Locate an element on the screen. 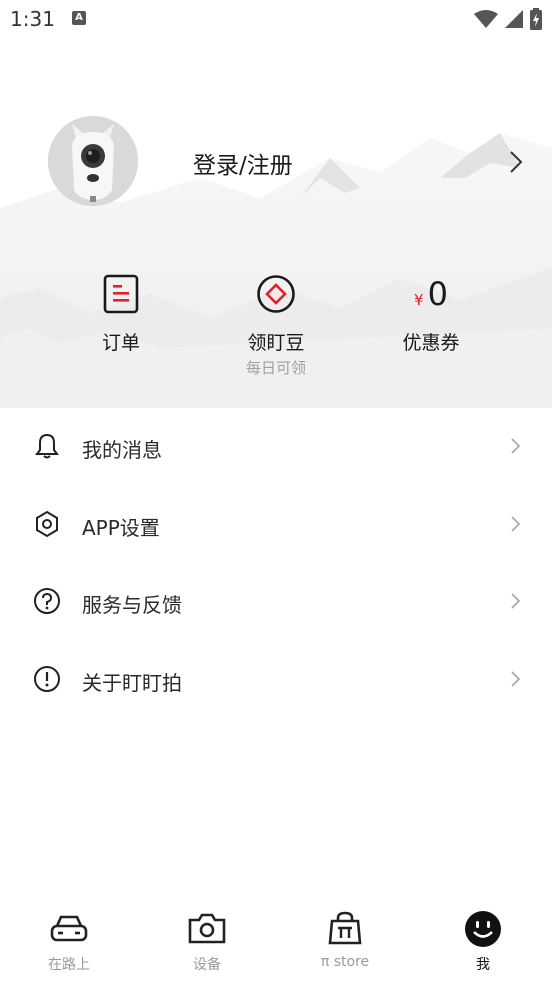 The width and height of the screenshot is (552, 983). coupon-amount: ¥ 0 is located at coordinates (431, 294).